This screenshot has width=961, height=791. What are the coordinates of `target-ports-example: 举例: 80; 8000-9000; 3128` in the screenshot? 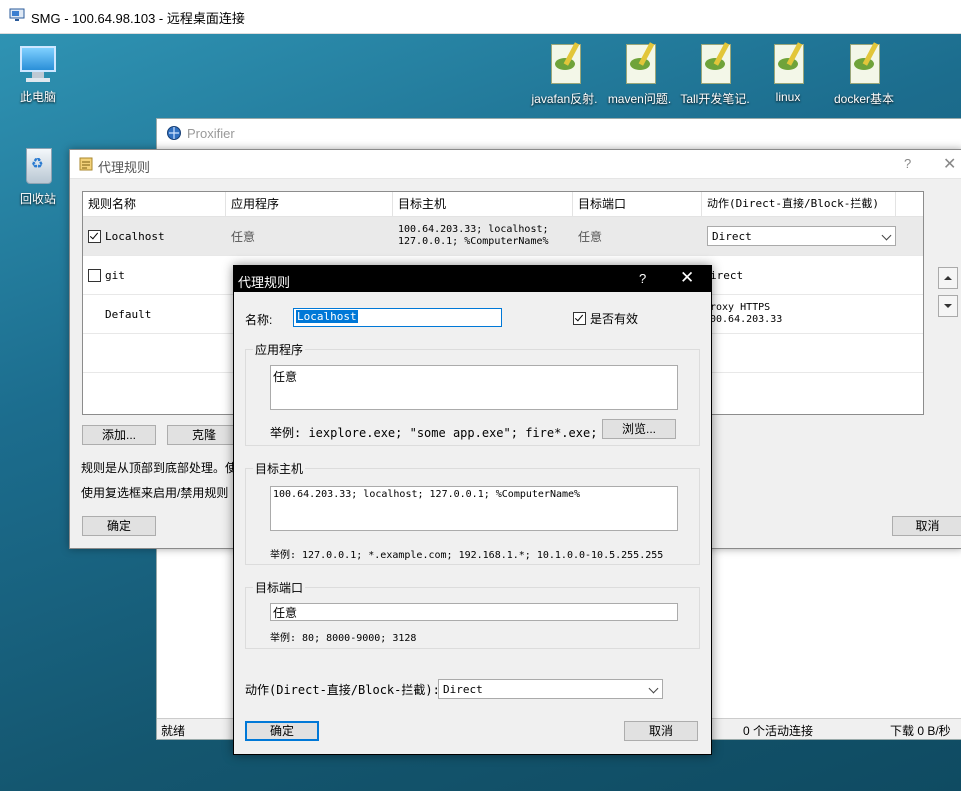 It's located at (343, 638).